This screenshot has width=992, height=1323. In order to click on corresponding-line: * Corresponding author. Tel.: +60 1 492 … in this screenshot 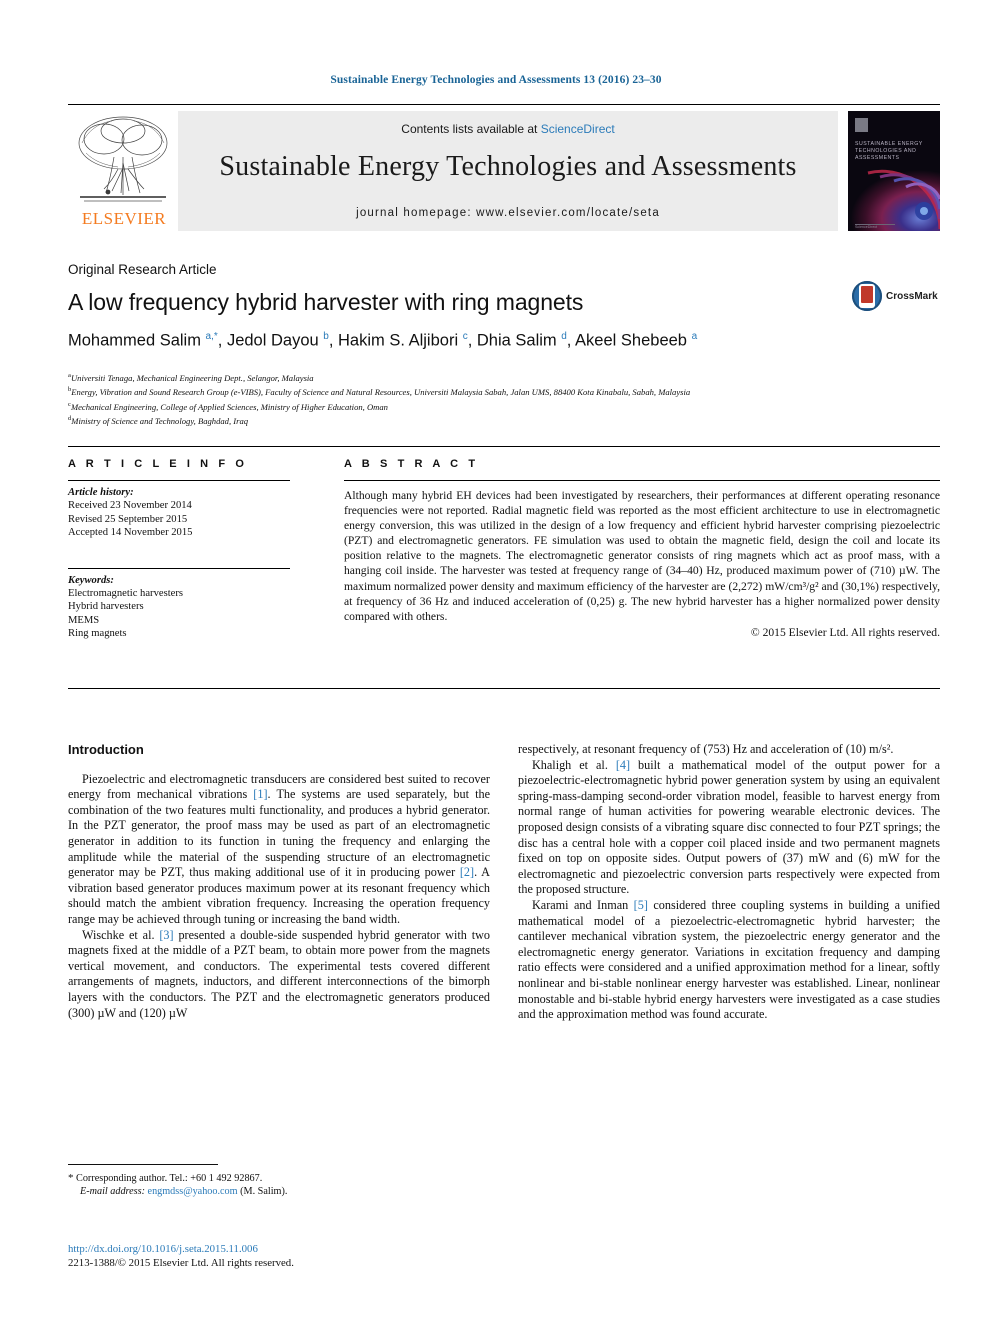, I will do `click(283, 1179)`.